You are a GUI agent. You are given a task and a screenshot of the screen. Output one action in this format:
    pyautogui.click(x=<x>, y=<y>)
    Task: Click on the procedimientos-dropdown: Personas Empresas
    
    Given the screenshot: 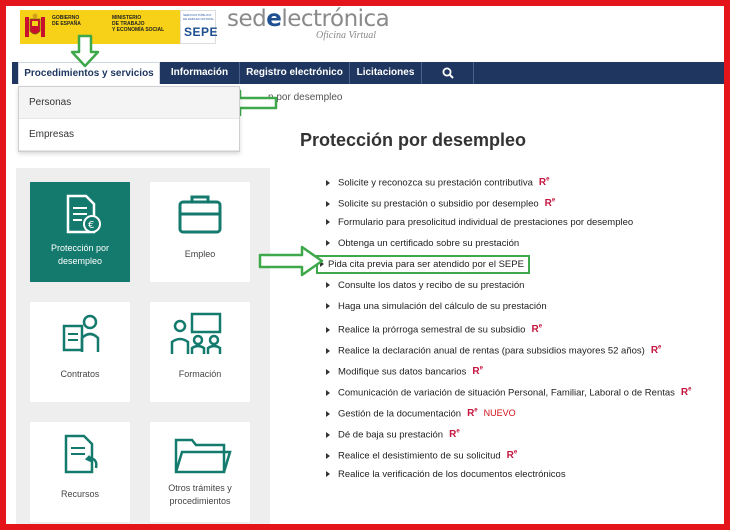 What is the action you would take?
    pyautogui.click(x=129, y=119)
    